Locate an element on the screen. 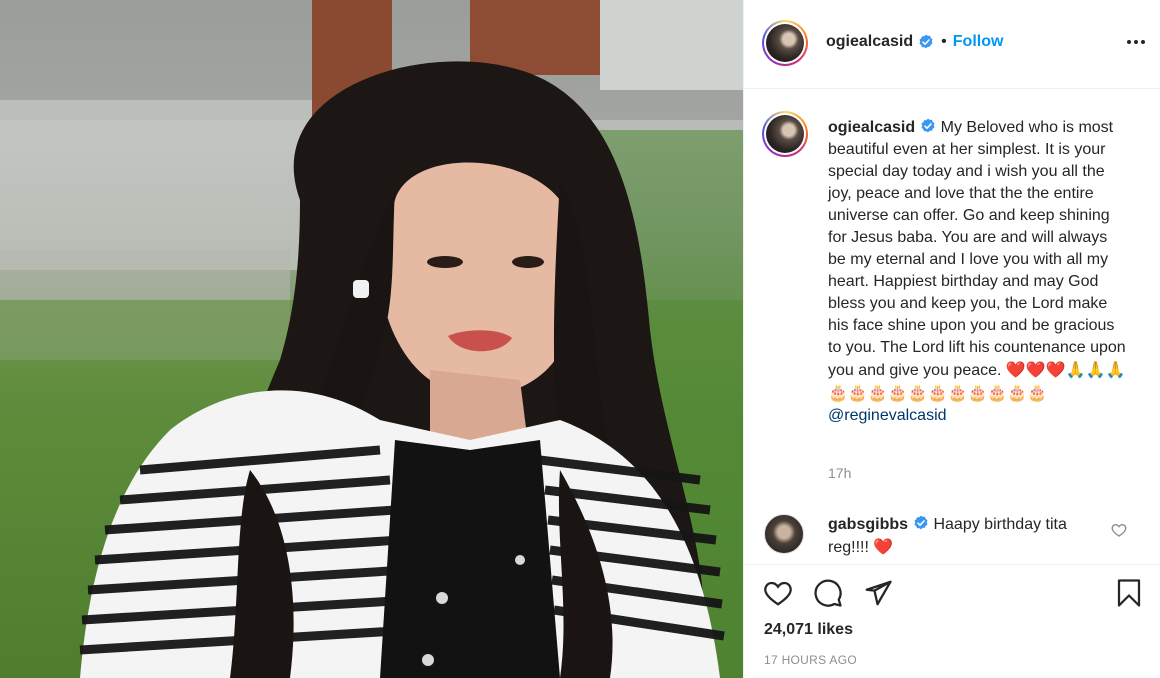 This screenshot has width=1160, height=678. author-username: ogiealcasid is located at coordinates (869, 42).